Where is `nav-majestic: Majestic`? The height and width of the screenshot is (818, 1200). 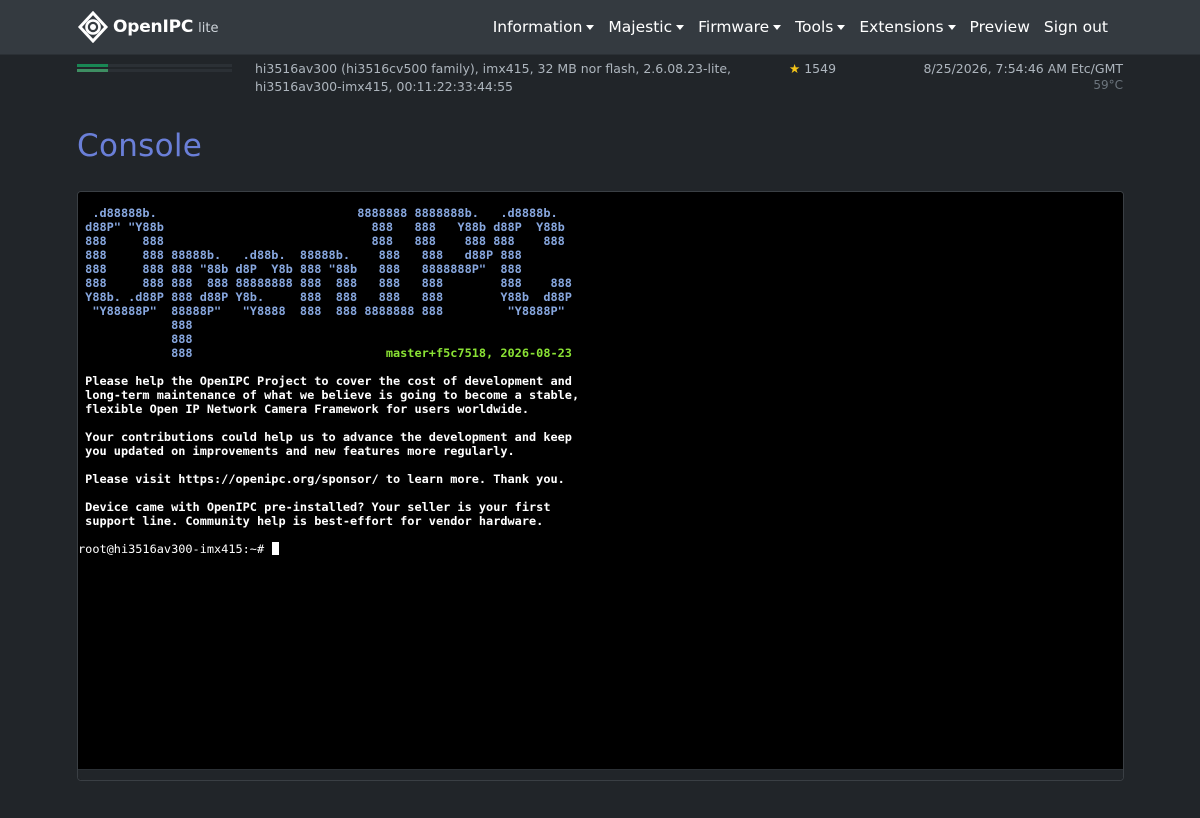
nav-majestic: Majestic is located at coordinates (646, 27).